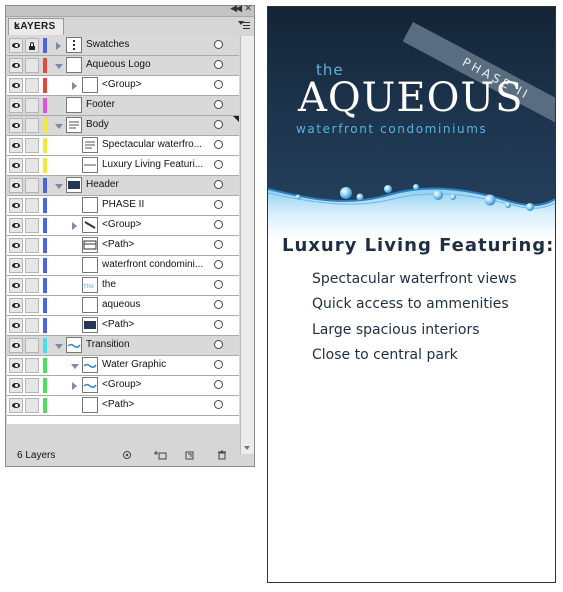 The height and width of the screenshot is (592, 563). What do you see at coordinates (123, 366) in the screenshot?
I see `layer-row-water-graphic: Water Graphic` at bounding box center [123, 366].